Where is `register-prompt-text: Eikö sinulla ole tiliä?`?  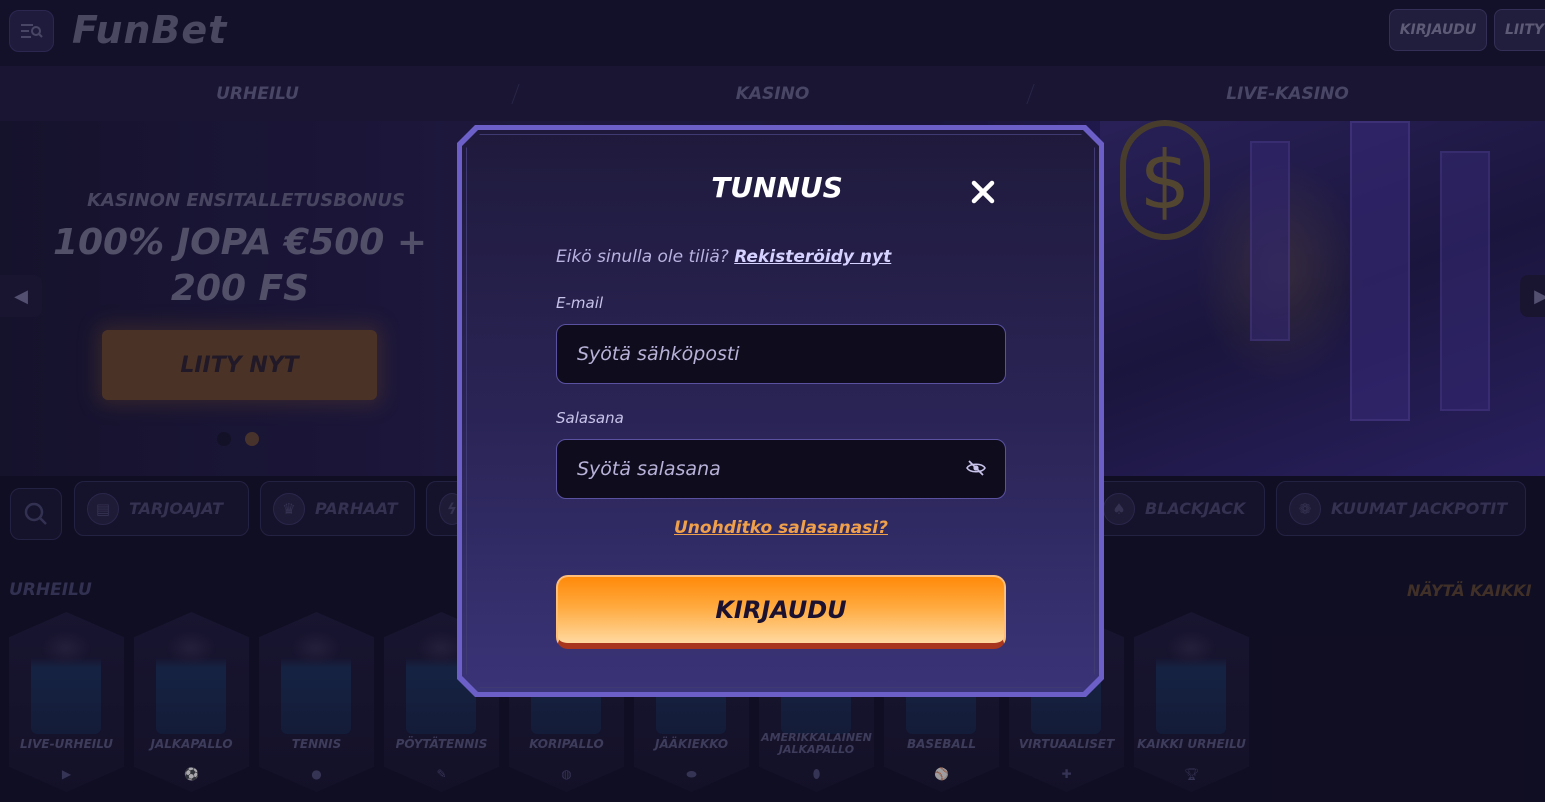
register-prompt-text: Eikö sinulla ole tiliä? is located at coordinates (642, 257).